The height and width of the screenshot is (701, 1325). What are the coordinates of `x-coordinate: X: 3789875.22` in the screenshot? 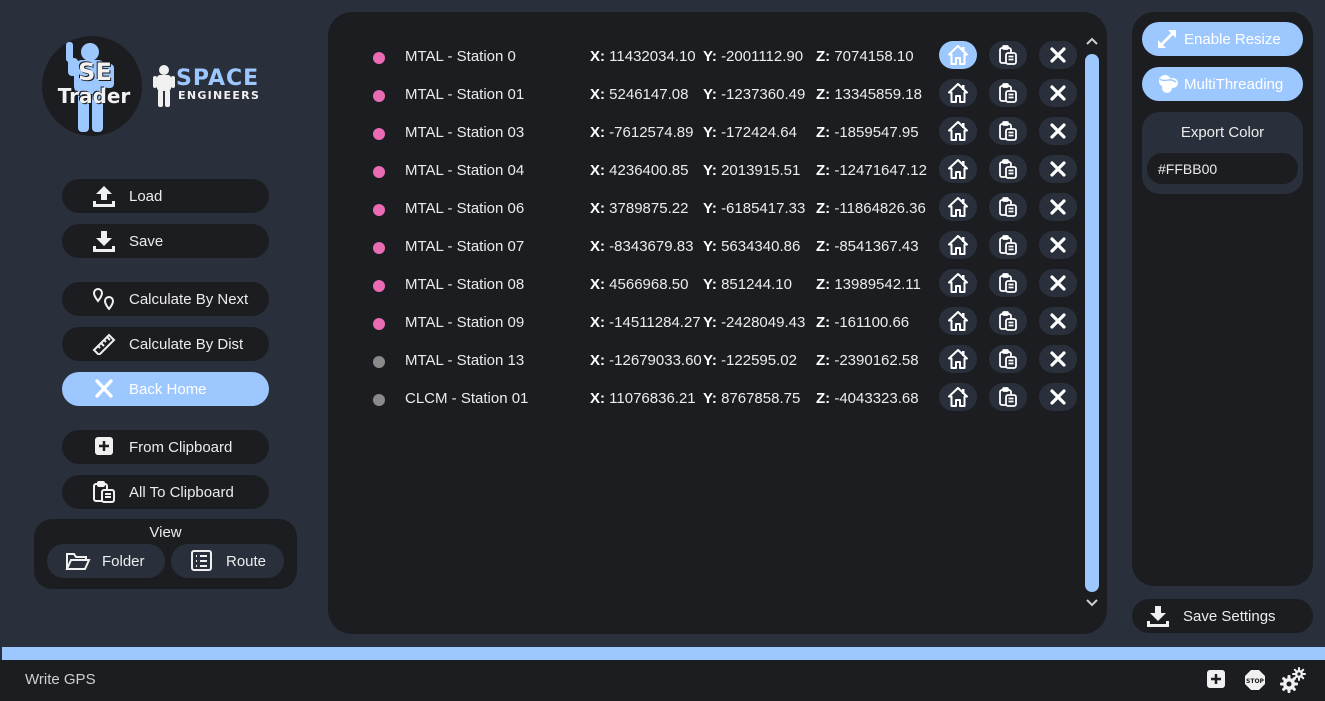 It's located at (639, 208).